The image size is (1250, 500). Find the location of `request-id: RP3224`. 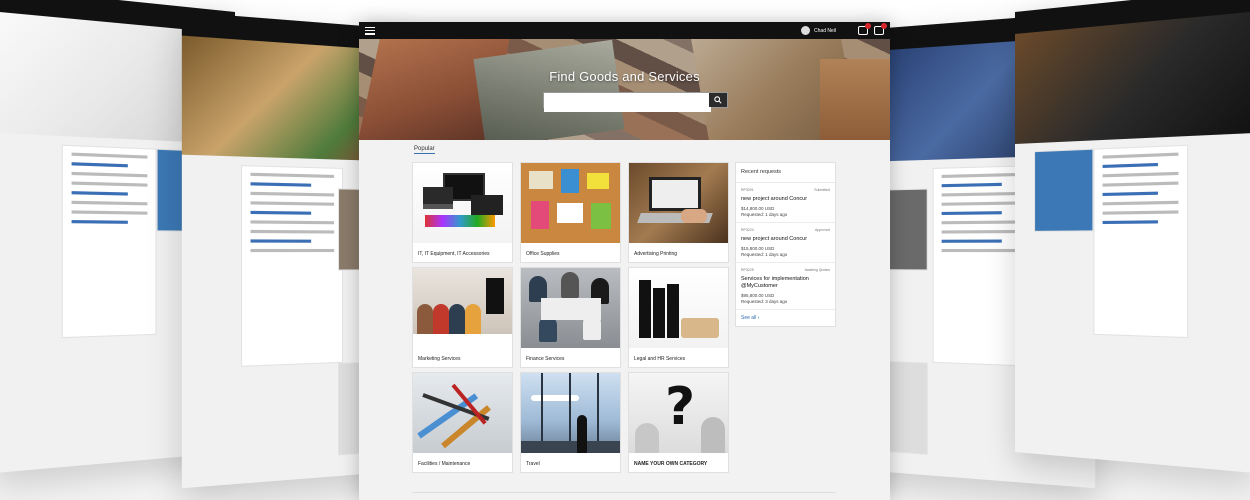

request-id: RP3224 is located at coordinates (747, 230).